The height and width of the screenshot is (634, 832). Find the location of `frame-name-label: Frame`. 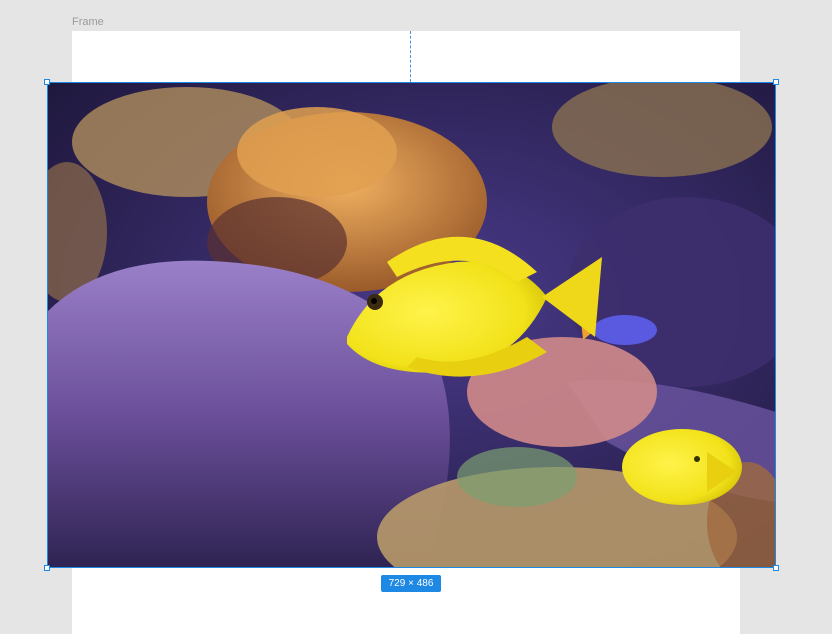

frame-name-label: Frame is located at coordinates (88, 22).